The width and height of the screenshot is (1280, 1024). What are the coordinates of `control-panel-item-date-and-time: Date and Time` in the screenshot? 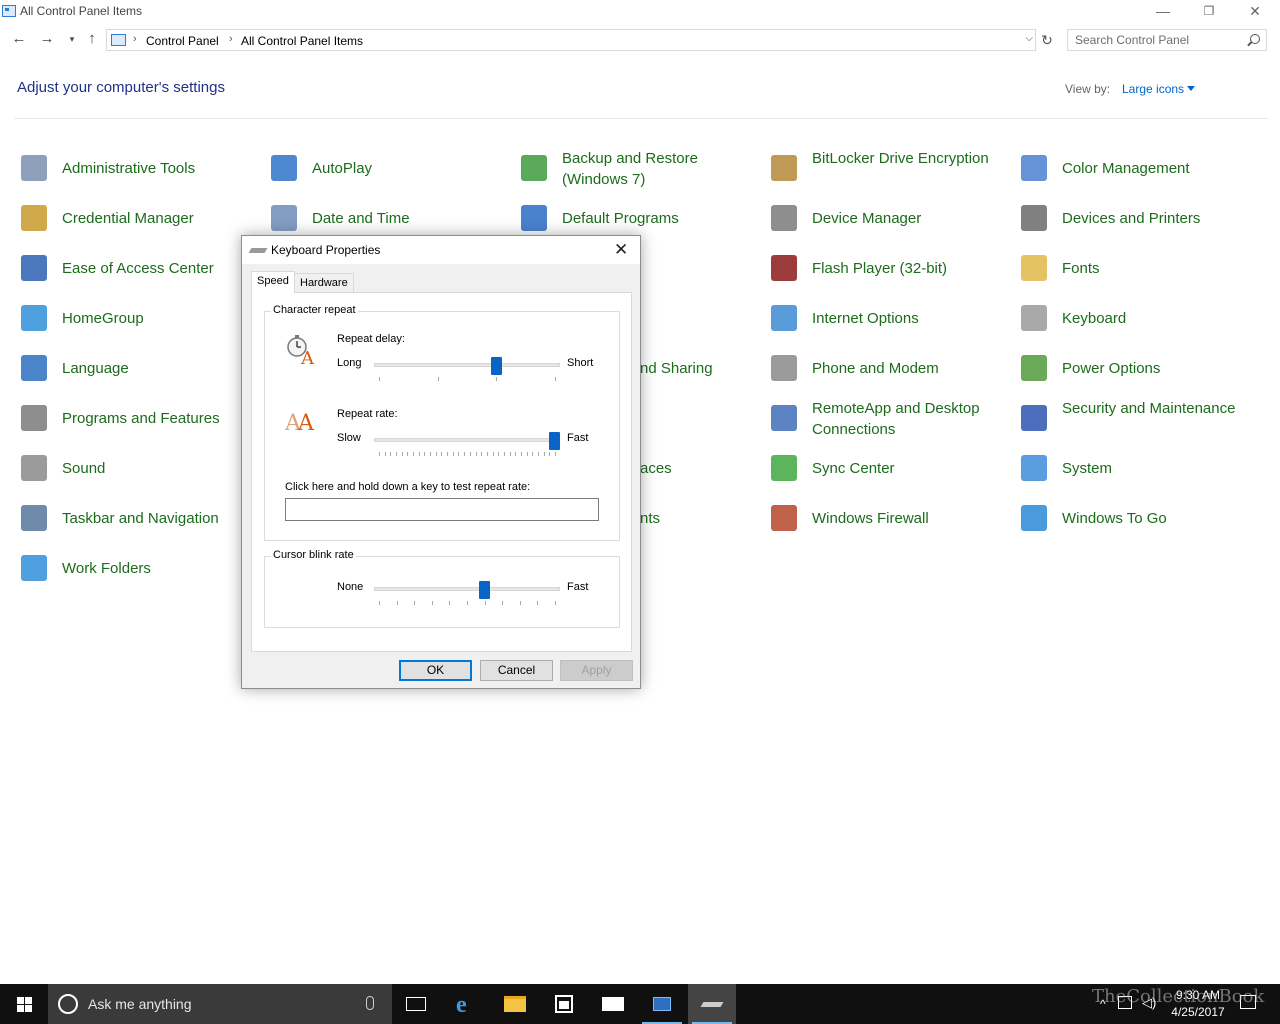 It's located at (388, 218).